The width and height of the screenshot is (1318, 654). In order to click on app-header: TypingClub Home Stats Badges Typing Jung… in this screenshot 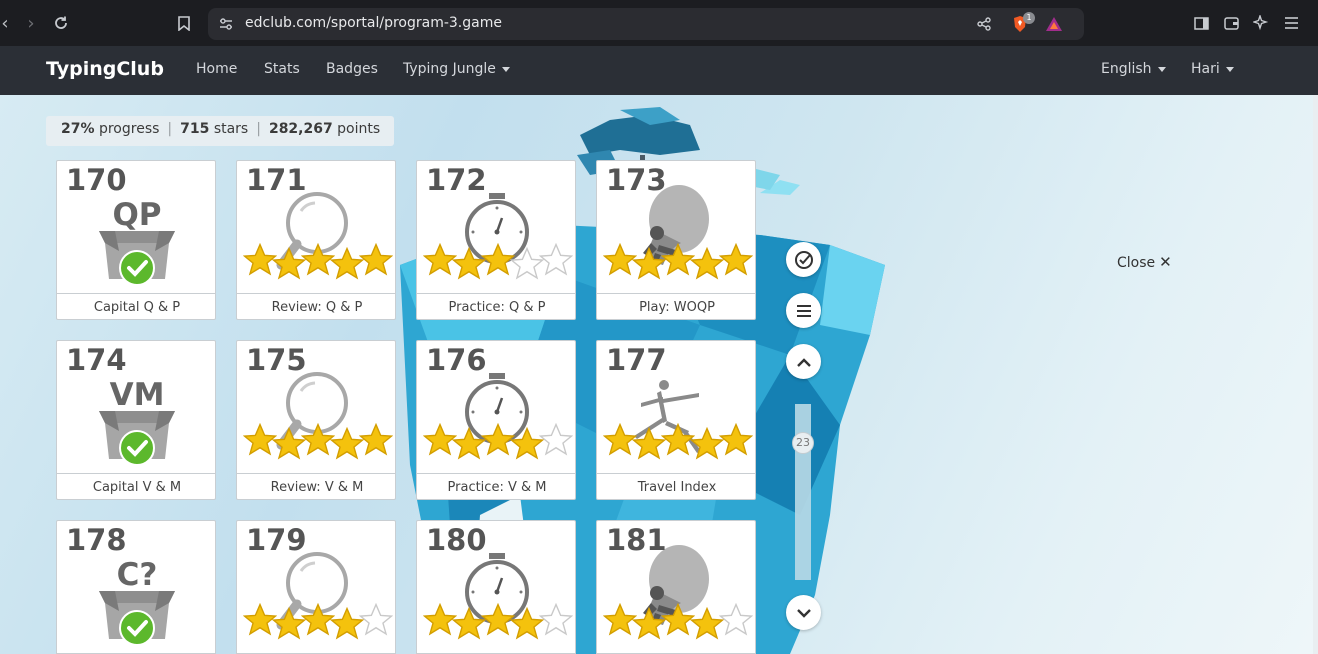, I will do `click(659, 70)`.